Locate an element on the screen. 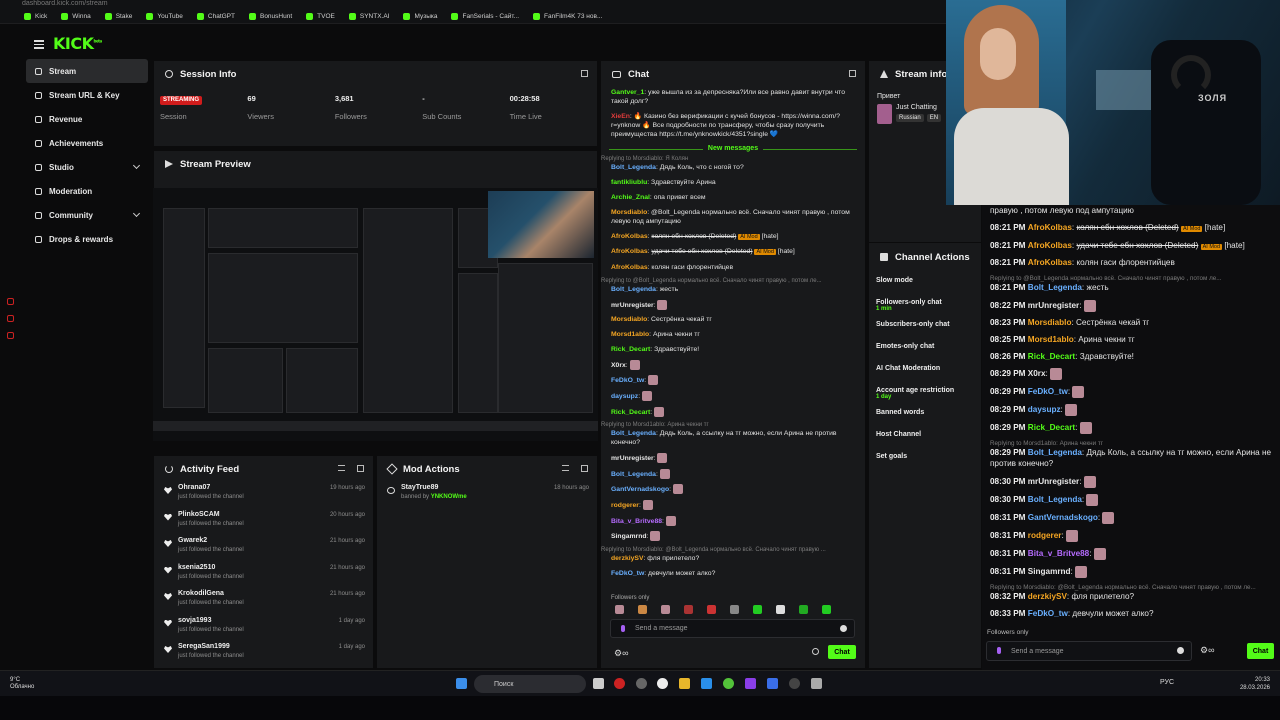  chat-username: daysupz is located at coordinates (624, 396).